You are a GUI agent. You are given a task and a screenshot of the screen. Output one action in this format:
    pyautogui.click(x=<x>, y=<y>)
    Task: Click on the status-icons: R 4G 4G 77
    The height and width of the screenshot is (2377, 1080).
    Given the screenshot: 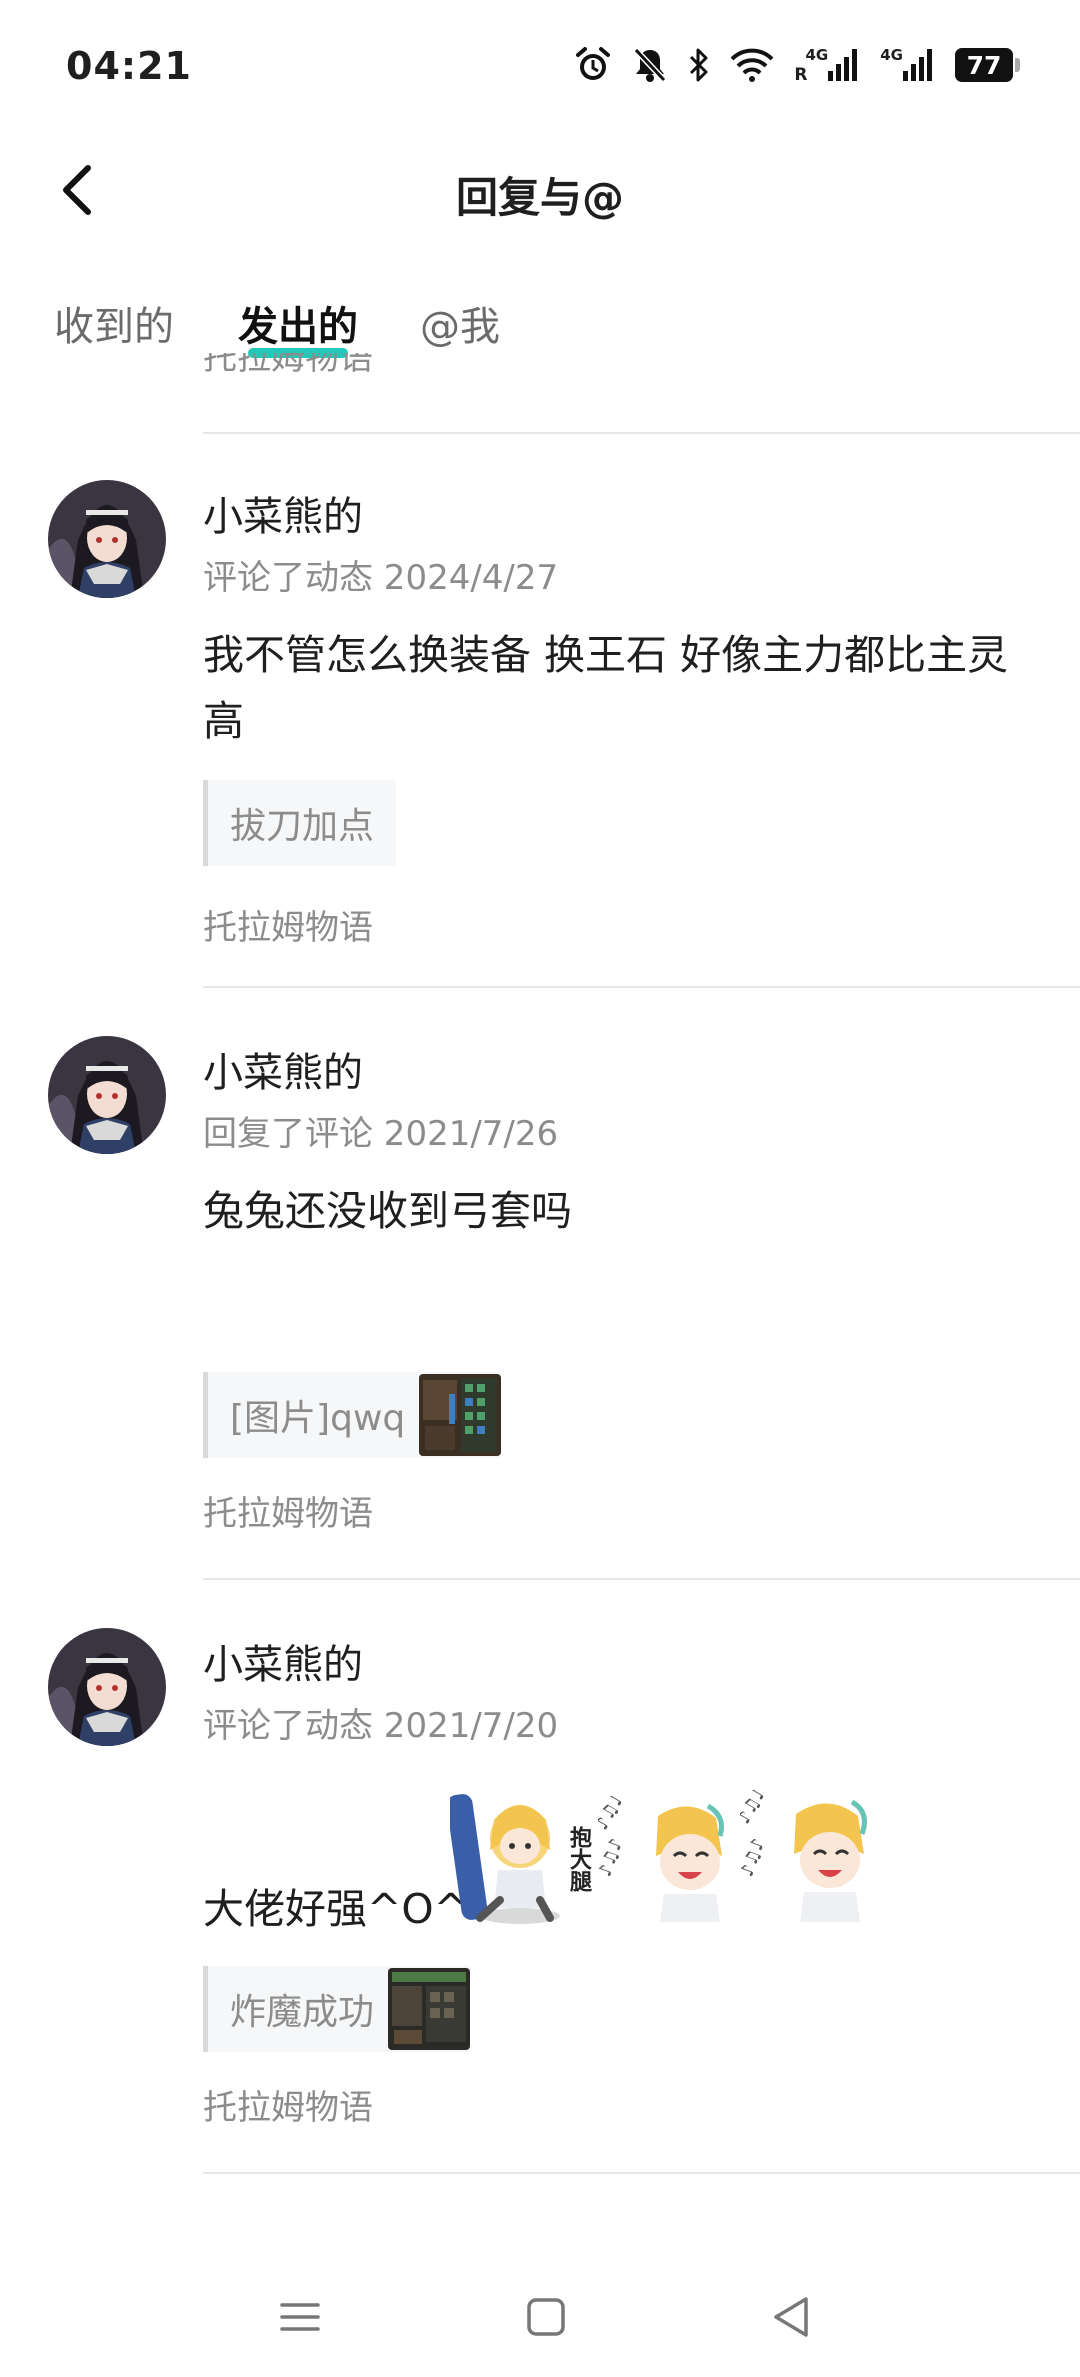 What is the action you would take?
    pyautogui.click(x=797, y=65)
    